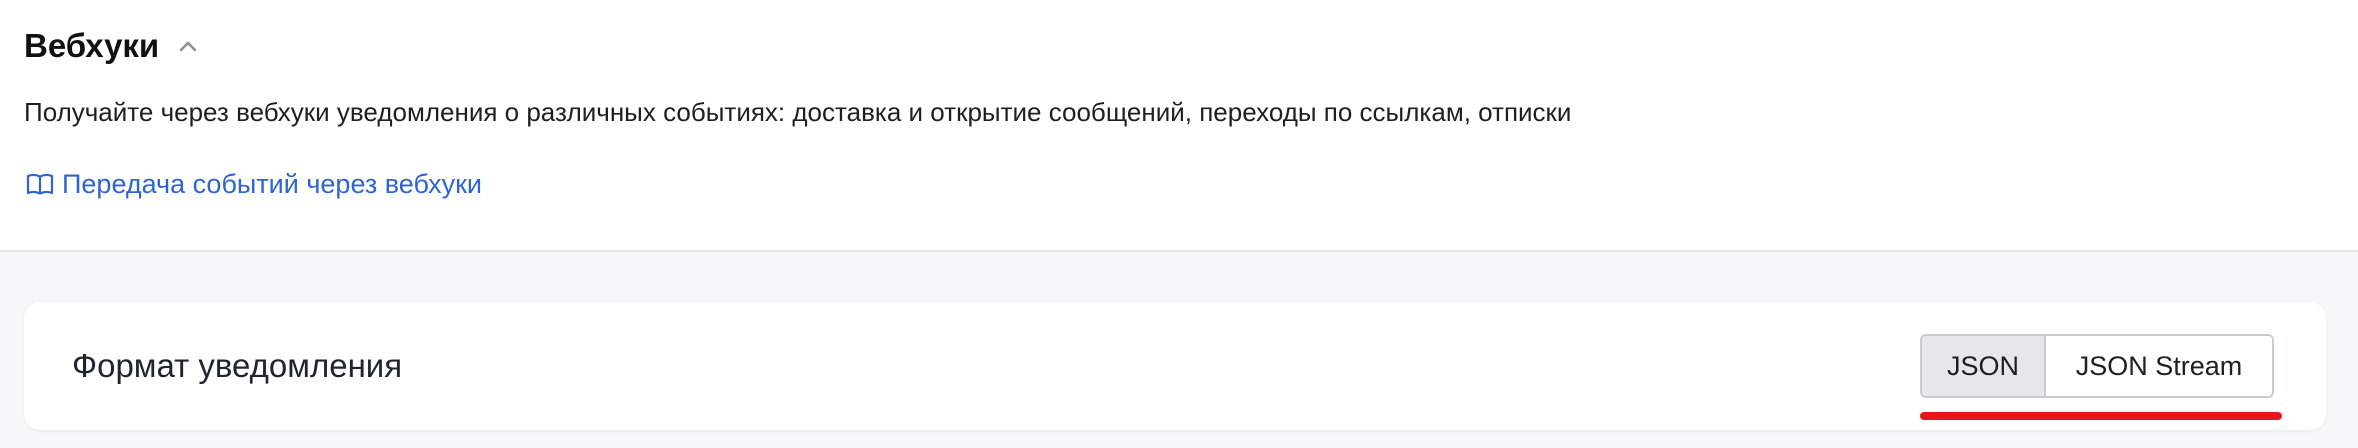 The image size is (2358, 448). What do you see at coordinates (188, 46) in the screenshot?
I see `chevron-up-icon` at bounding box center [188, 46].